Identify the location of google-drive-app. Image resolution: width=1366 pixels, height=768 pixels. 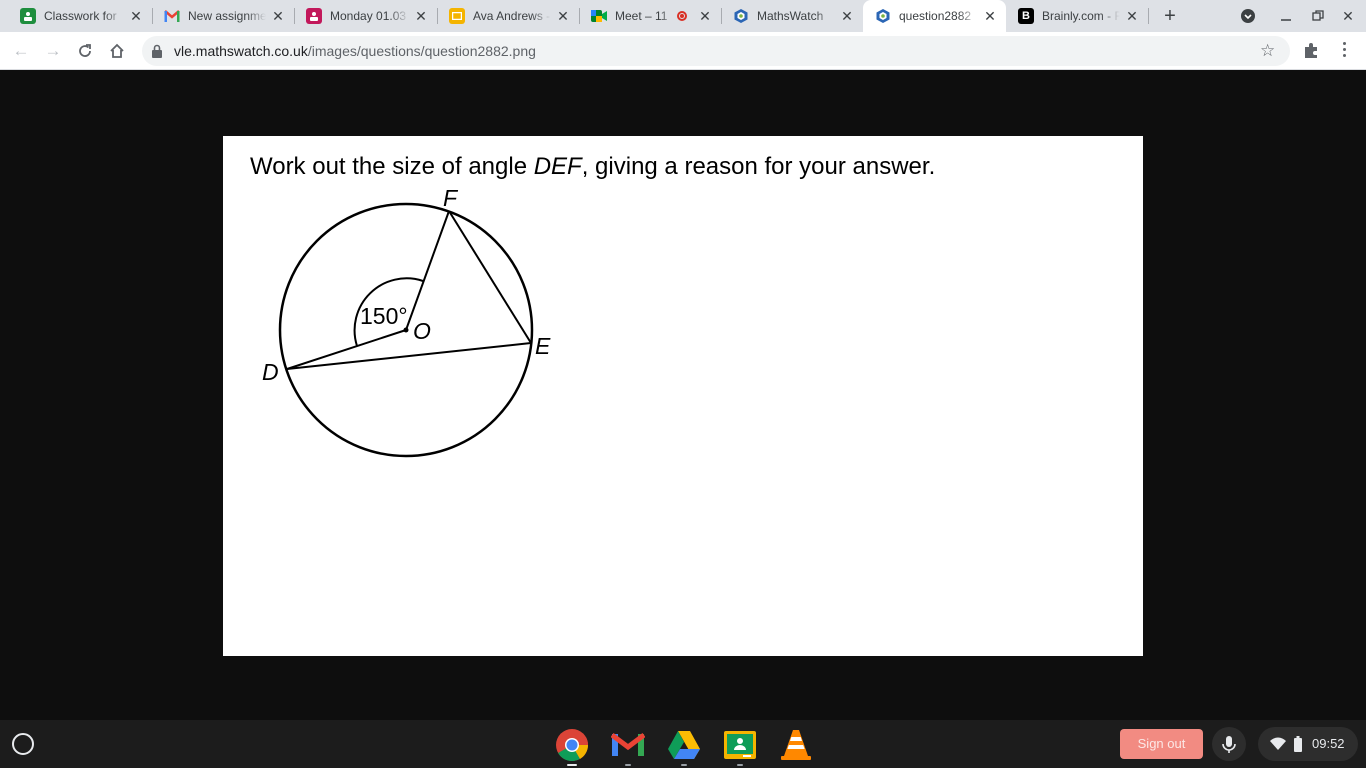
(684, 747).